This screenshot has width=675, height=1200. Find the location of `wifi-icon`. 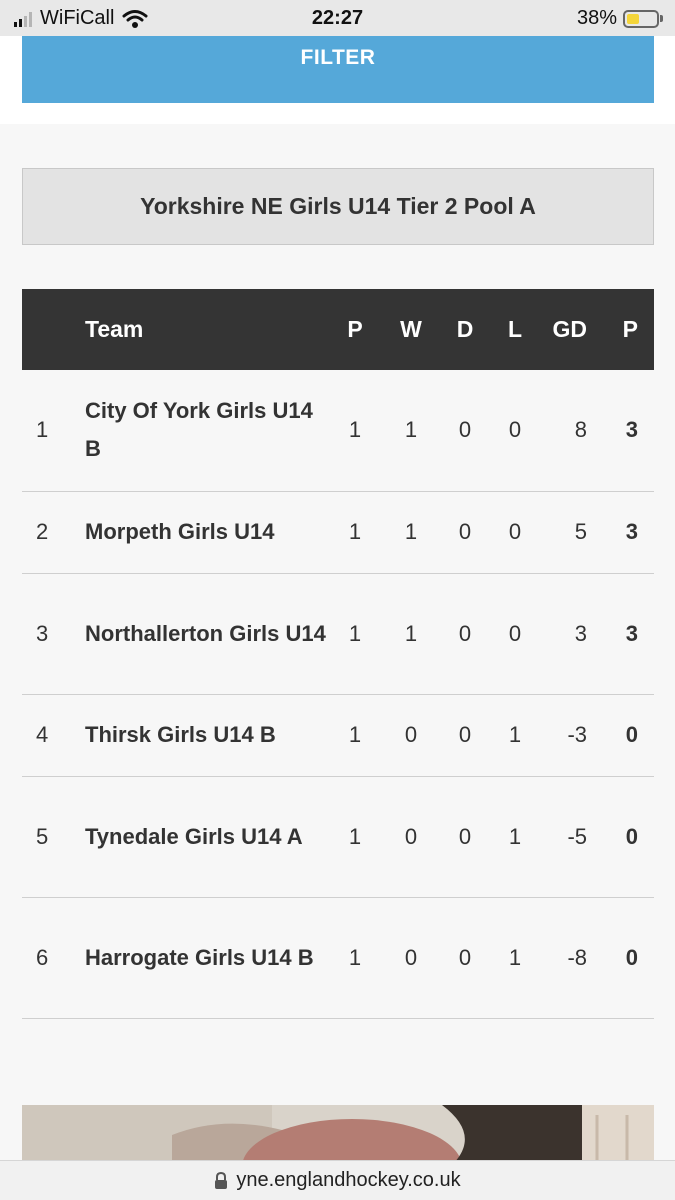

wifi-icon is located at coordinates (135, 18).